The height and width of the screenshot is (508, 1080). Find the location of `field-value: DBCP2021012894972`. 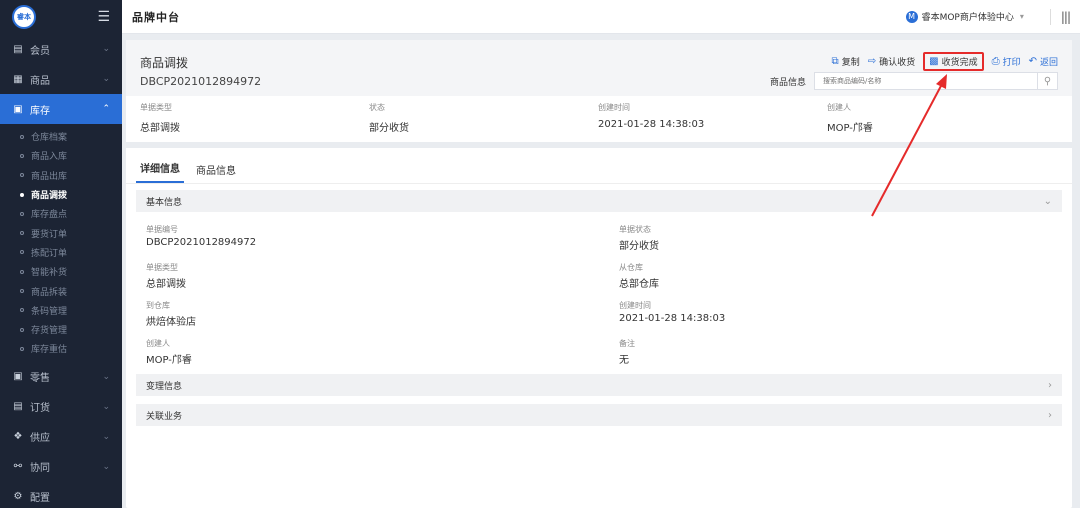

field-value: DBCP2021012894972 is located at coordinates (201, 242).